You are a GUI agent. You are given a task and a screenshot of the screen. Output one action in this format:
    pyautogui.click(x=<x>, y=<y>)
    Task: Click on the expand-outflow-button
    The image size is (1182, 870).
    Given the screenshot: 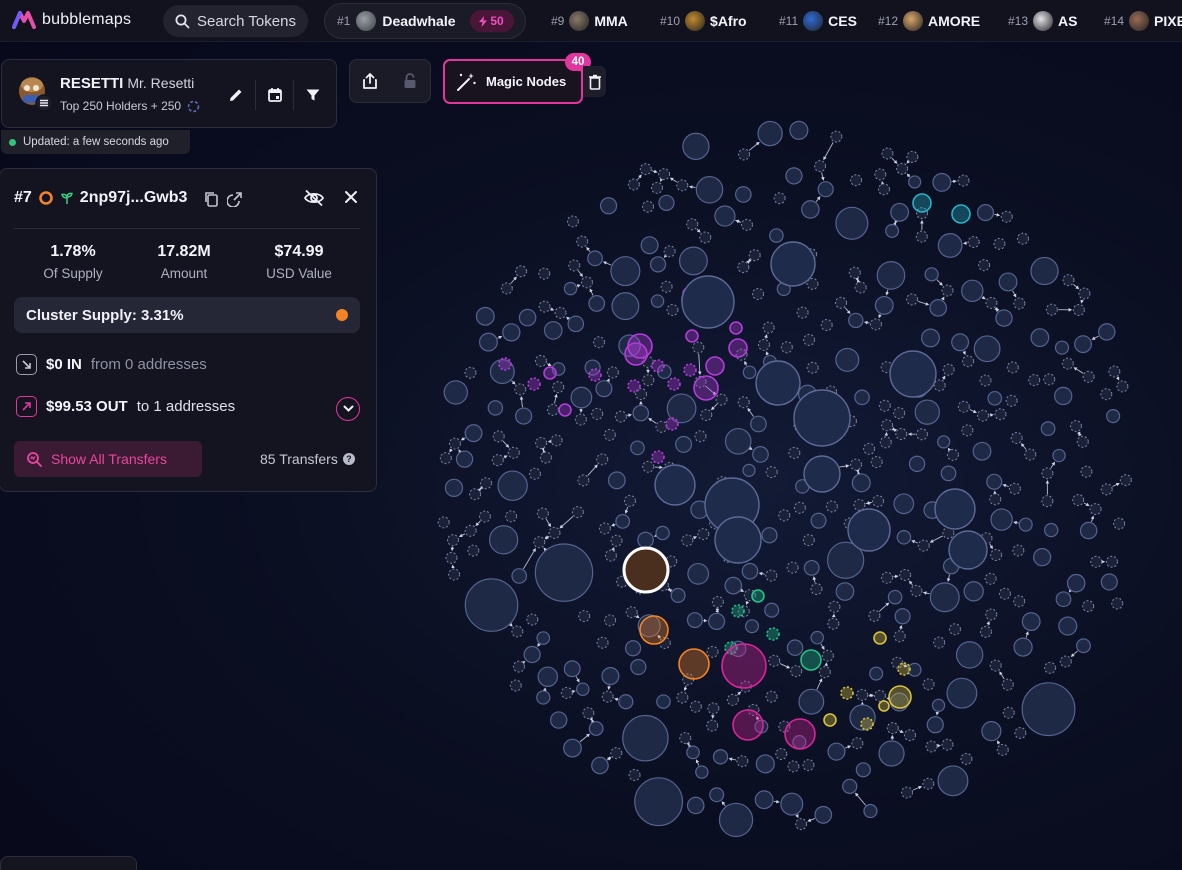 What is the action you would take?
    pyautogui.click(x=348, y=409)
    